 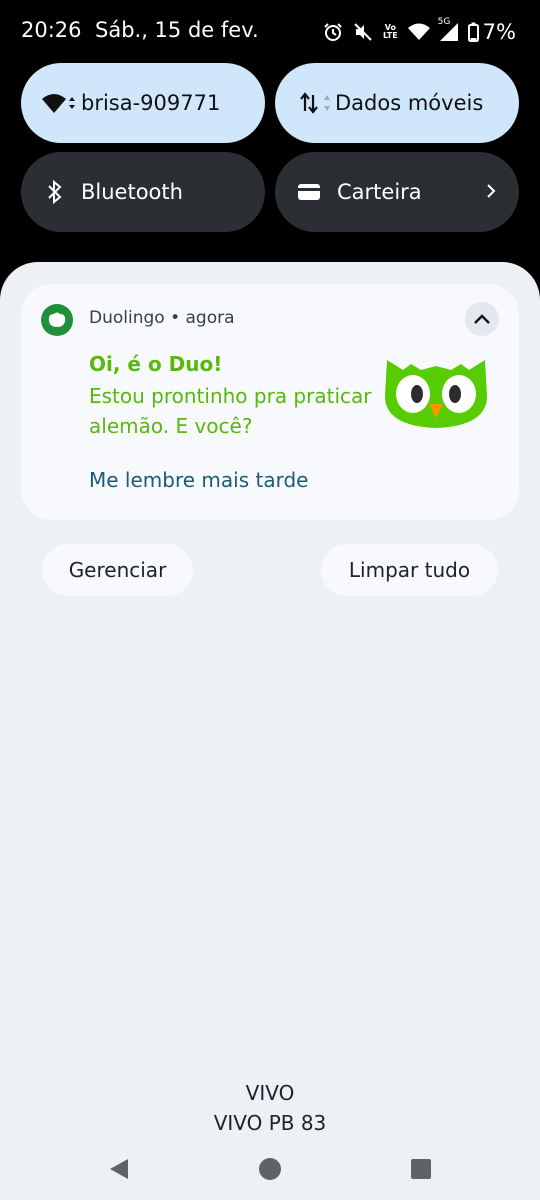 I want to click on battery-percent: 7%, so click(x=499, y=32).